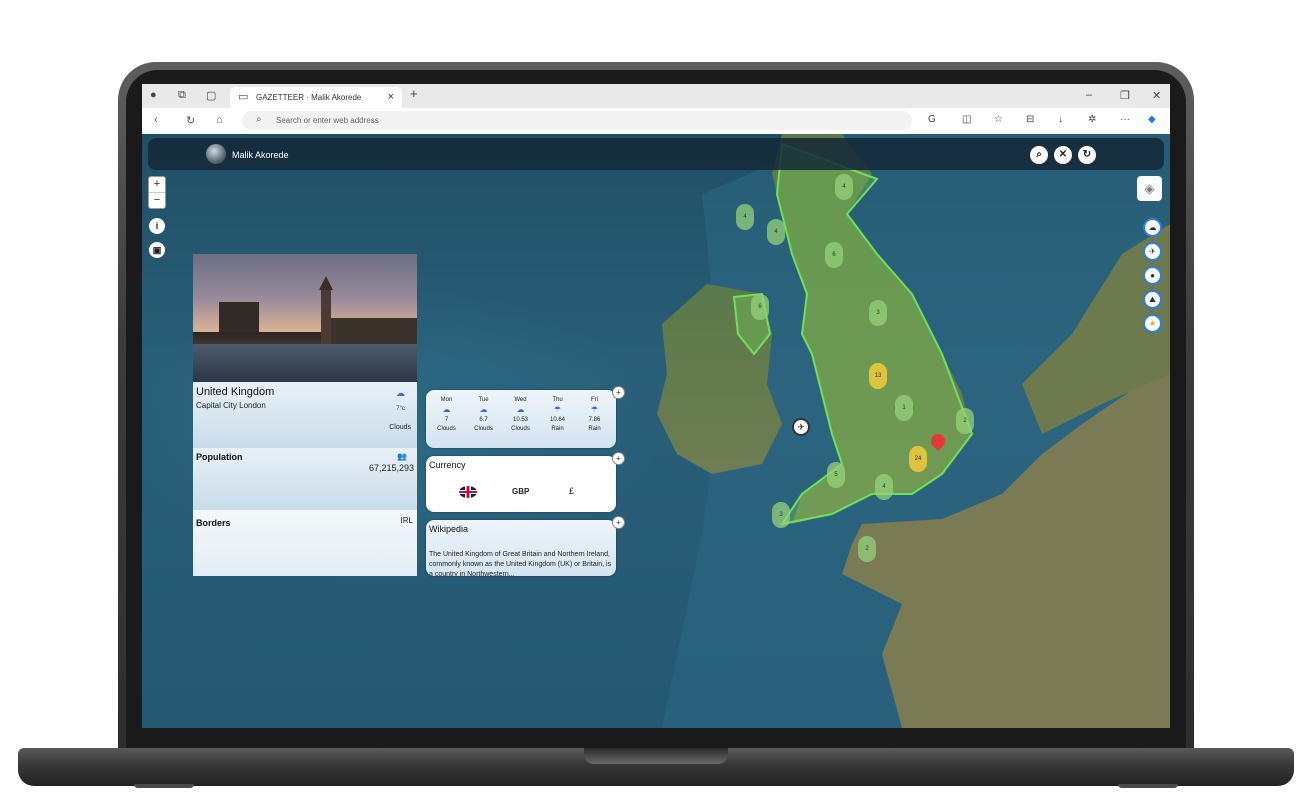 The image size is (1312, 812). Describe the element at coordinates (932, 119) in the screenshot. I see `reader-icon: G` at that location.